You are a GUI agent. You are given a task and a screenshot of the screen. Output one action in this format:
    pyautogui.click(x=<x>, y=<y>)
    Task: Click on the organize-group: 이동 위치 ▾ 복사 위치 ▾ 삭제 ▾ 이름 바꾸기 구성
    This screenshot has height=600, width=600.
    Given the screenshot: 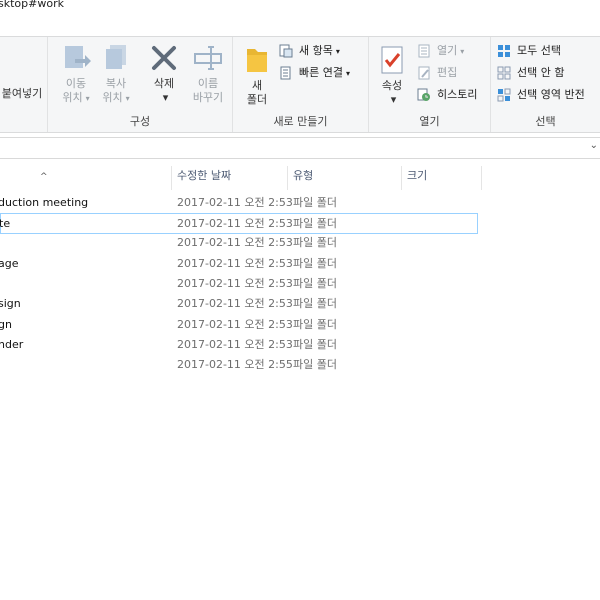 What is the action you would take?
    pyautogui.click(x=140, y=84)
    